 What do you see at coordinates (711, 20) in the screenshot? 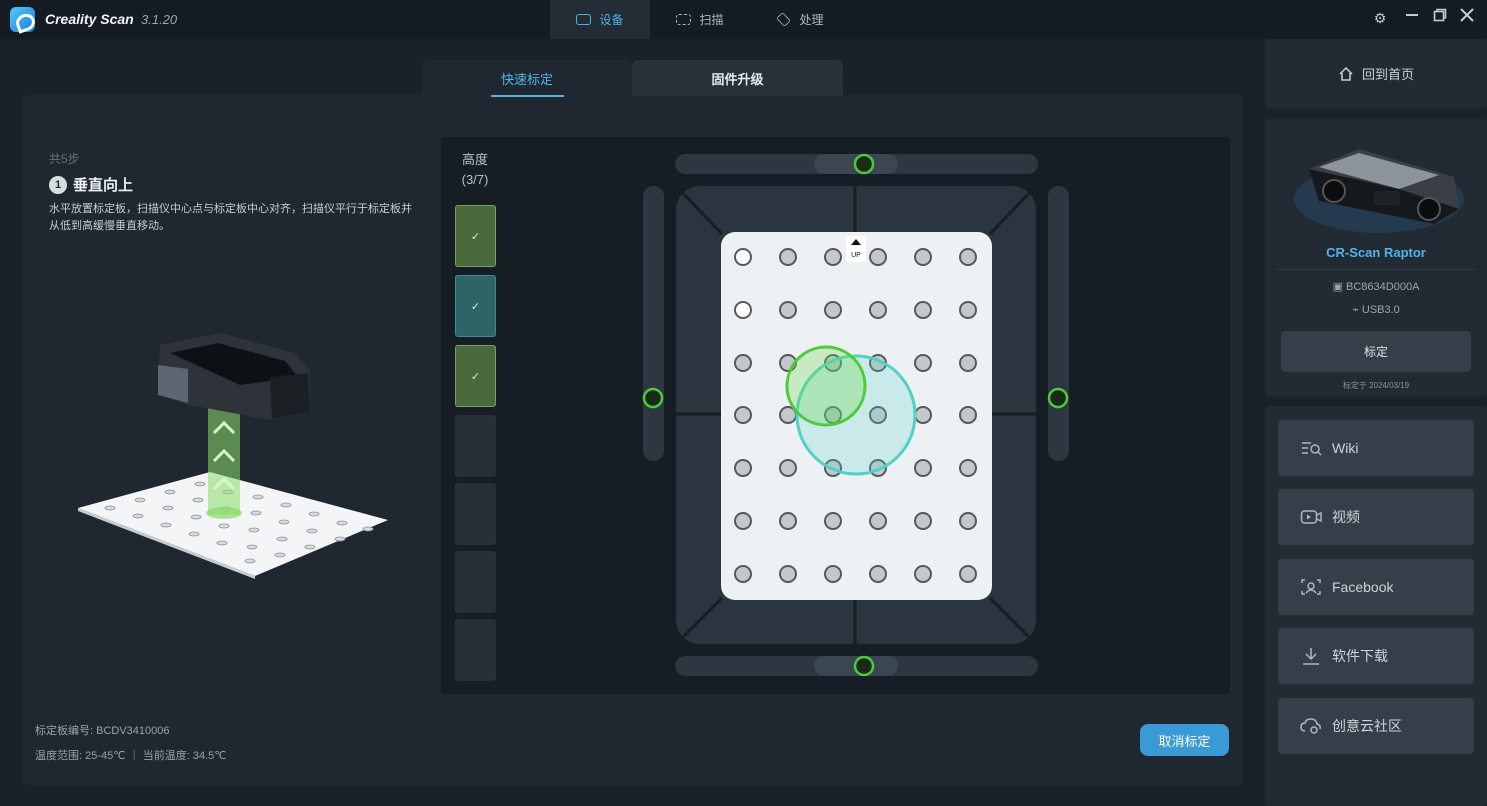
I see `tab-scan-label: 扫描` at bounding box center [711, 20].